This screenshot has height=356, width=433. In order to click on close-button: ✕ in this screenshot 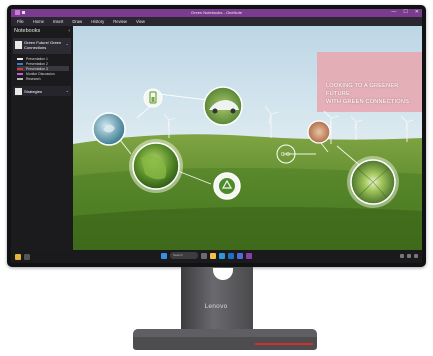, I will do `click(417, 12)`.